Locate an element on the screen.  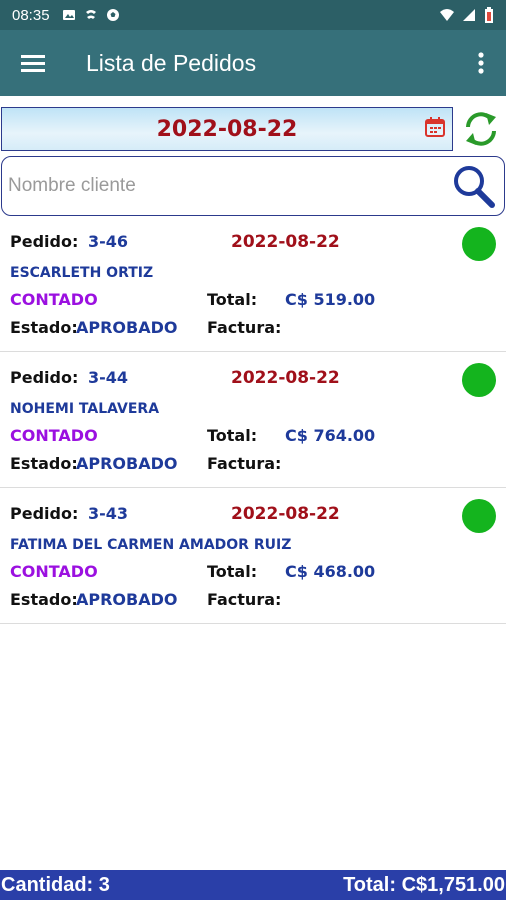
app-bar: Lista de Pedidos is located at coordinates (253, 63).